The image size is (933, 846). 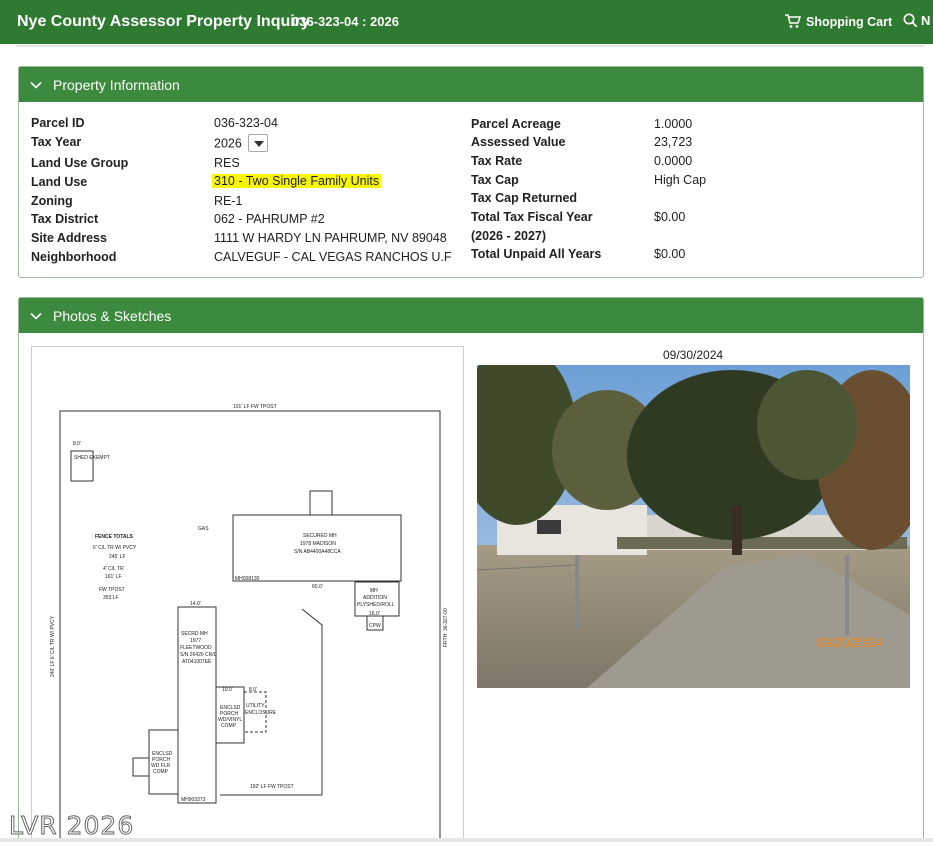 What do you see at coordinates (52, 201) in the screenshot?
I see `zoning-label: Zoning` at bounding box center [52, 201].